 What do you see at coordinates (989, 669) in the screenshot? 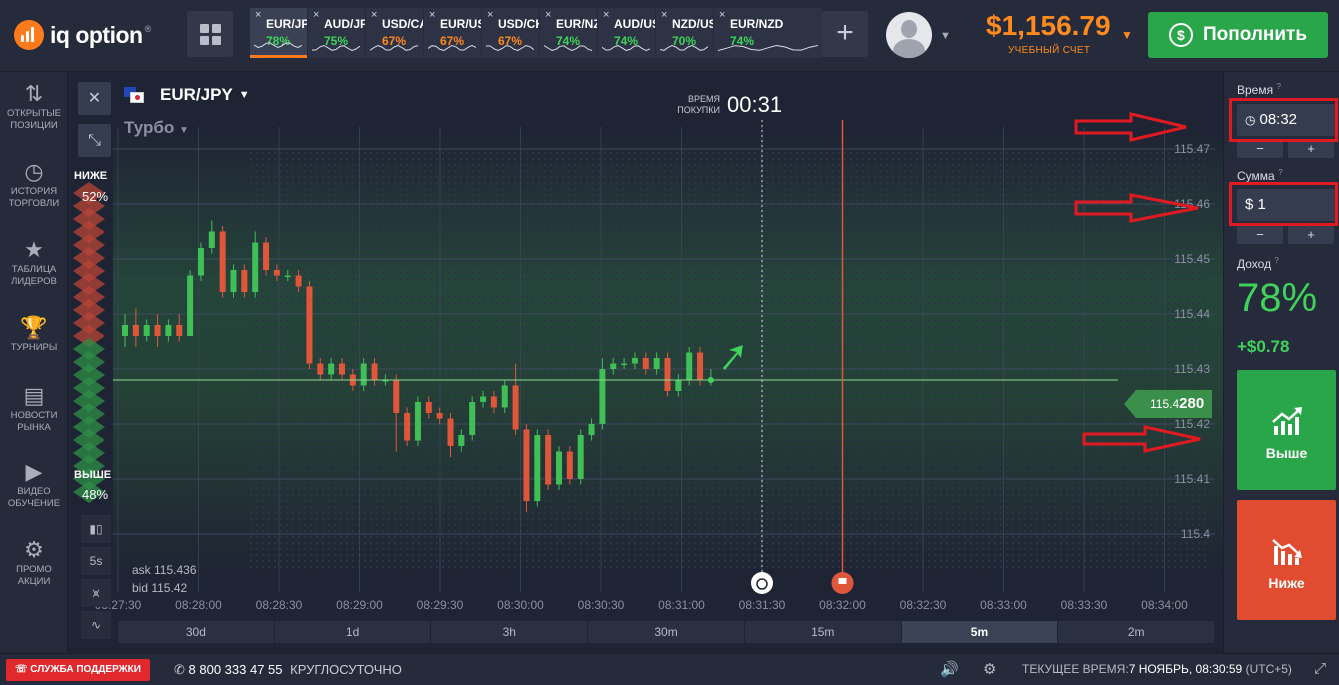
I see `settings-gear-icon: ⚙` at bounding box center [989, 669].